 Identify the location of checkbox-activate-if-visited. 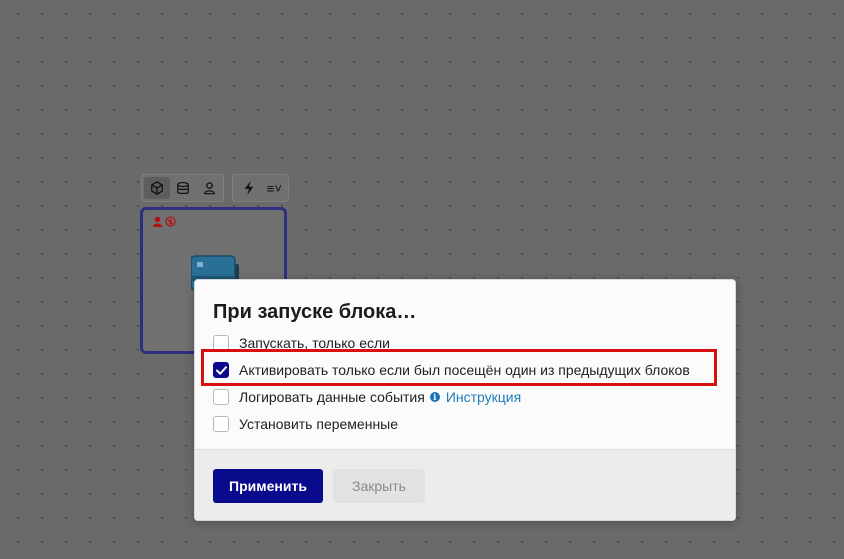
(221, 370).